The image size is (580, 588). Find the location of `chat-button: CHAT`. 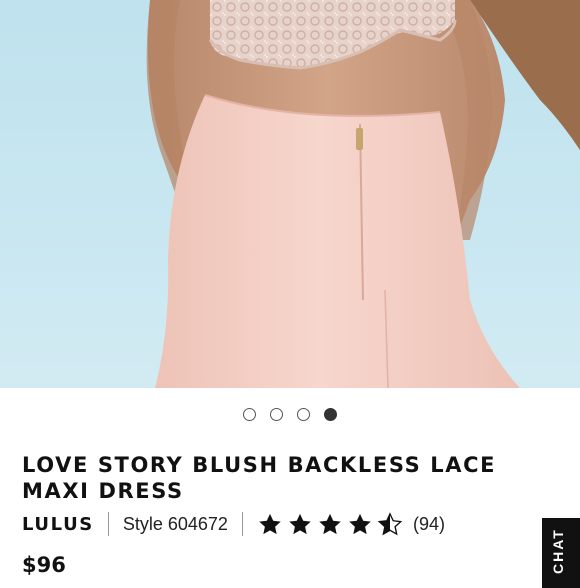

chat-button: CHAT is located at coordinates (561, 553).